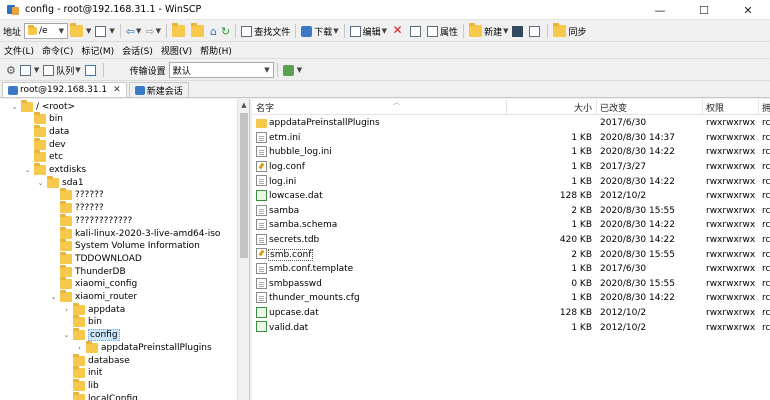 The height and width of the screenshot is (400, 770). Describe the element at coordinates (511, 196) in the screenshot. I see `file-row: lowcase.dat 128 KB 2012/10/2 rwxrwxrwx rc` at that location.